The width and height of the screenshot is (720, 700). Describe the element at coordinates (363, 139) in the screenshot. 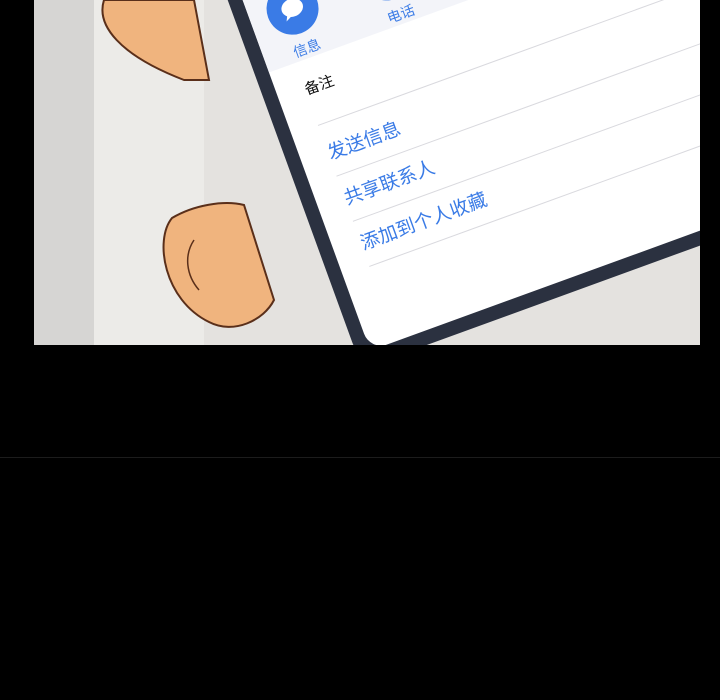

I see `send-message-item: 发送信息` at that location.